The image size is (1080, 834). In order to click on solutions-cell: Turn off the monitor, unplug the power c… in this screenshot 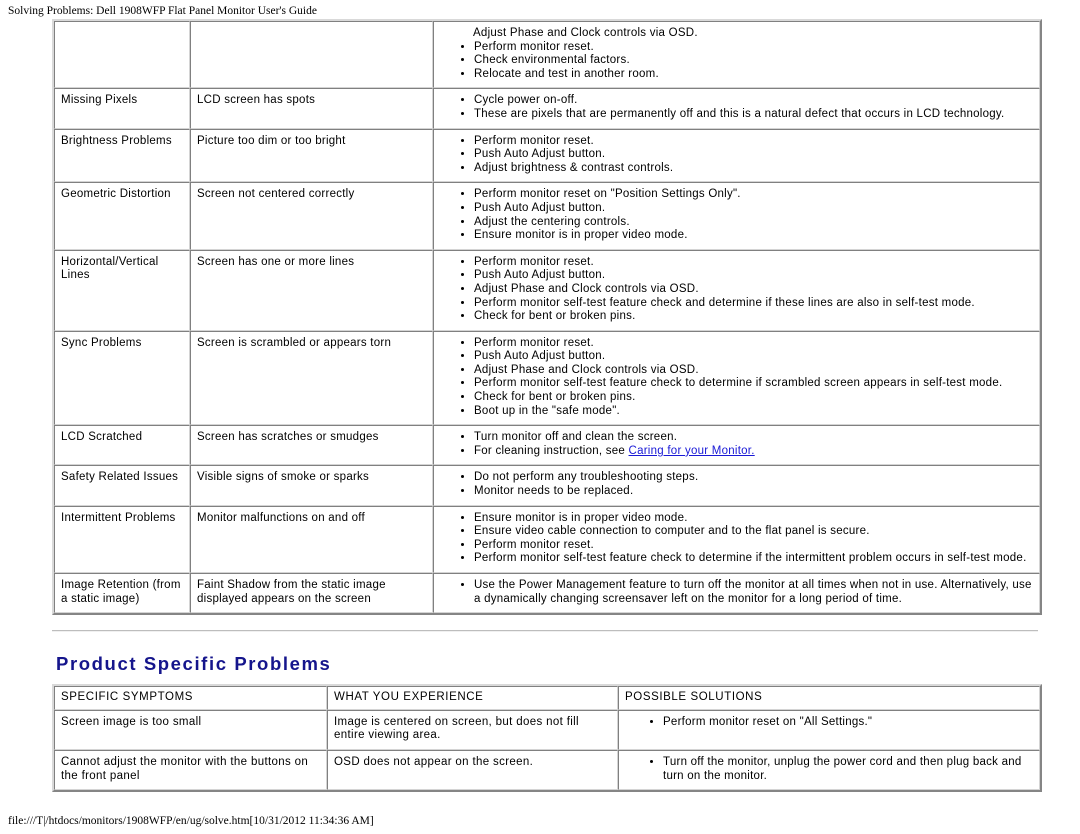, I will do `click(829, 770)`.